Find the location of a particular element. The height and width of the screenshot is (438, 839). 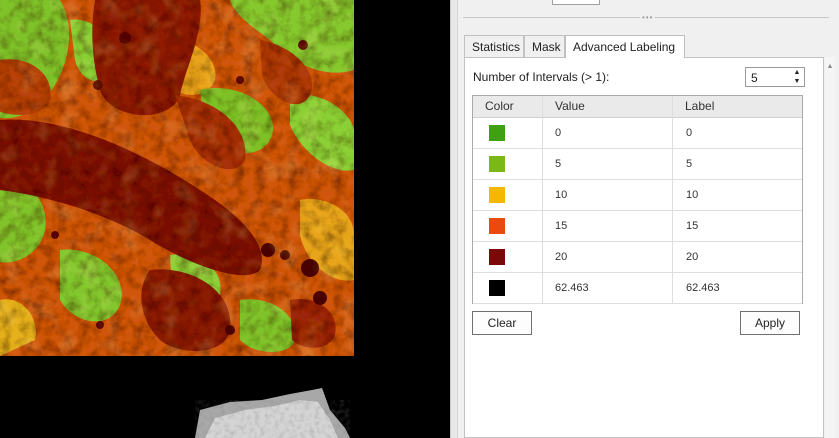

label-cell: 20 is located at coordinates (744, 257).